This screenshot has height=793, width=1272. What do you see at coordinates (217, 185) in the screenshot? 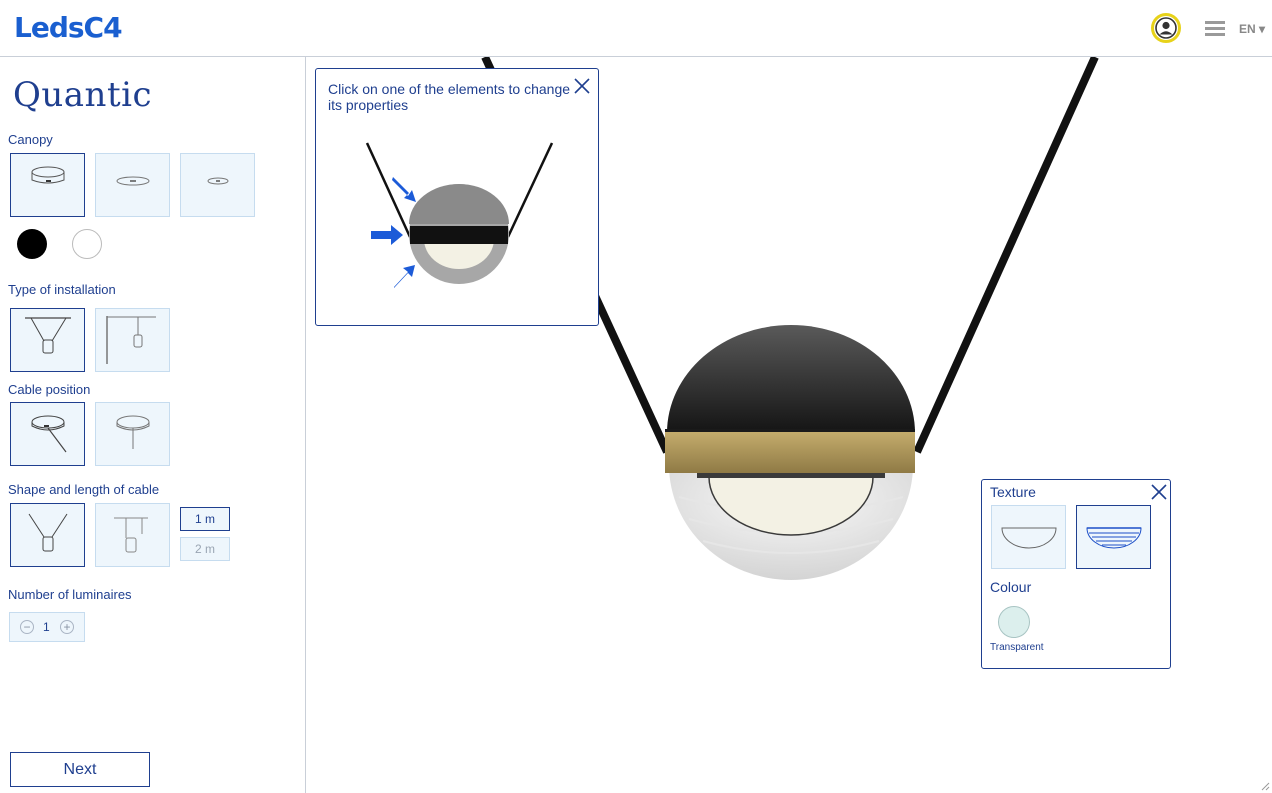
I see `canopy-option-small` at bounding box center [217, 185].